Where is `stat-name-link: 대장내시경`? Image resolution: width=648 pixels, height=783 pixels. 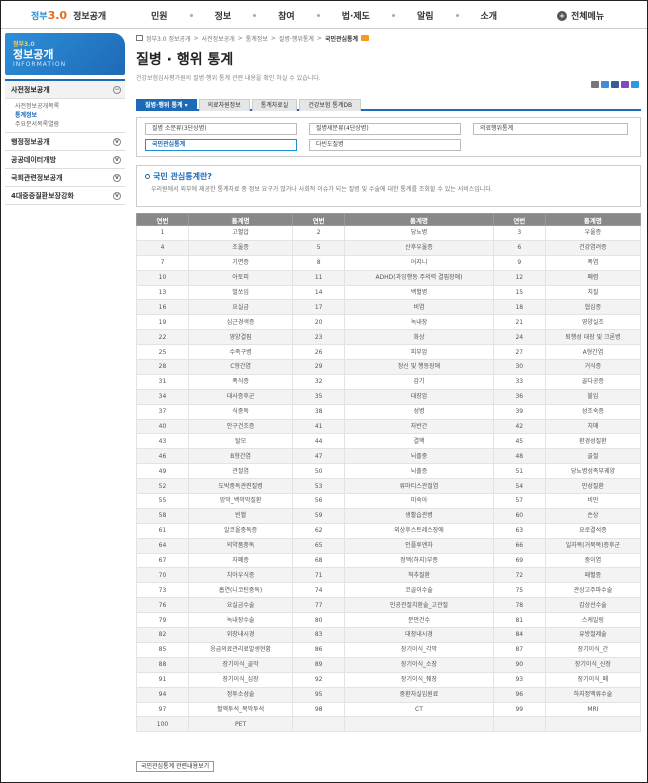
stat-name-link: 대장내시경 is located at coordinates (419, 635).